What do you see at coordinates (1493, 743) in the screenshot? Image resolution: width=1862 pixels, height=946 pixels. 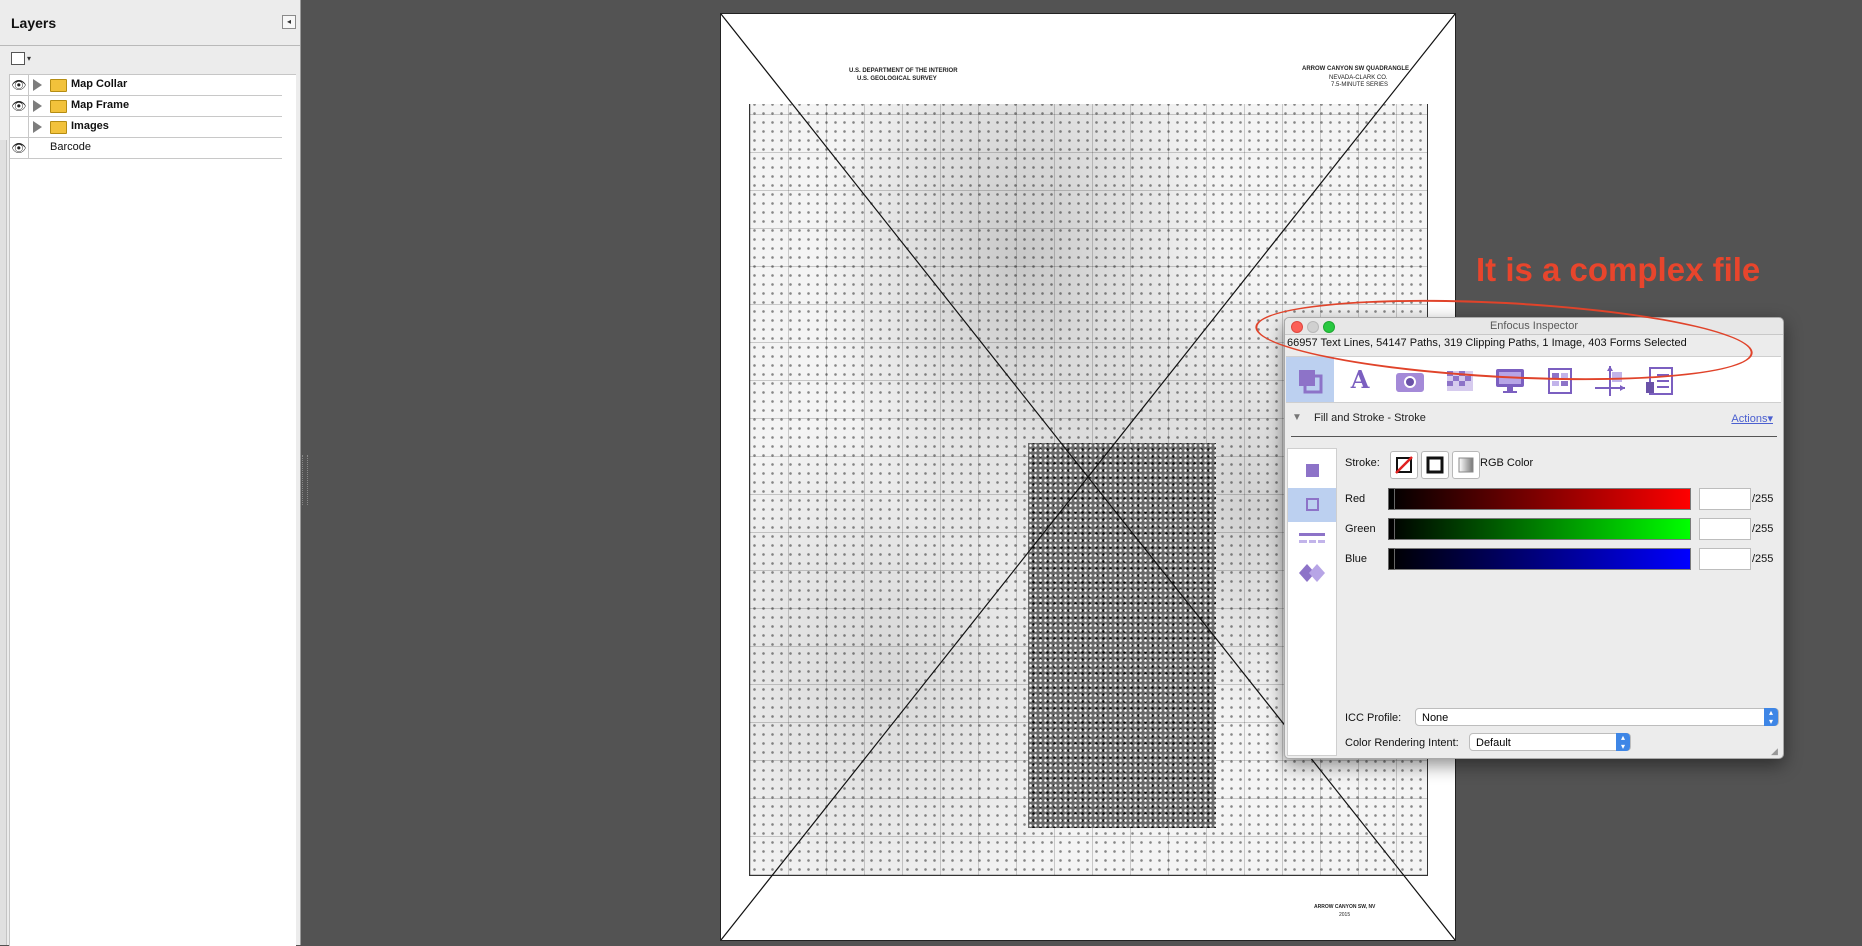 I see `rendering-intent-value: Default` at bounding box center [1493, 743].